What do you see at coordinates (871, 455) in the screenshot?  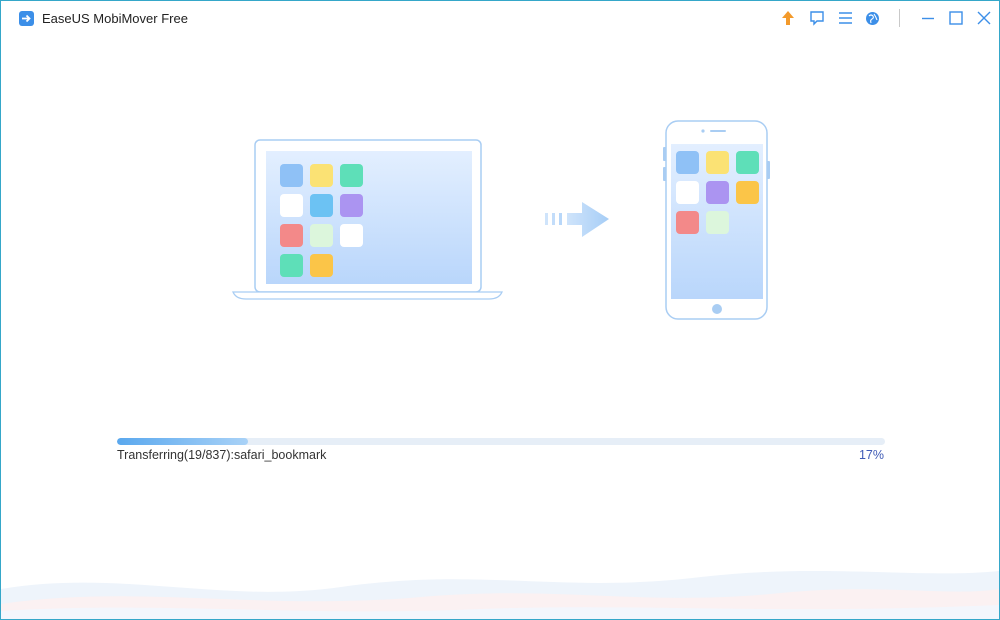 I see `transfer-percent-text: 17%` at bounding box center [871, 455].